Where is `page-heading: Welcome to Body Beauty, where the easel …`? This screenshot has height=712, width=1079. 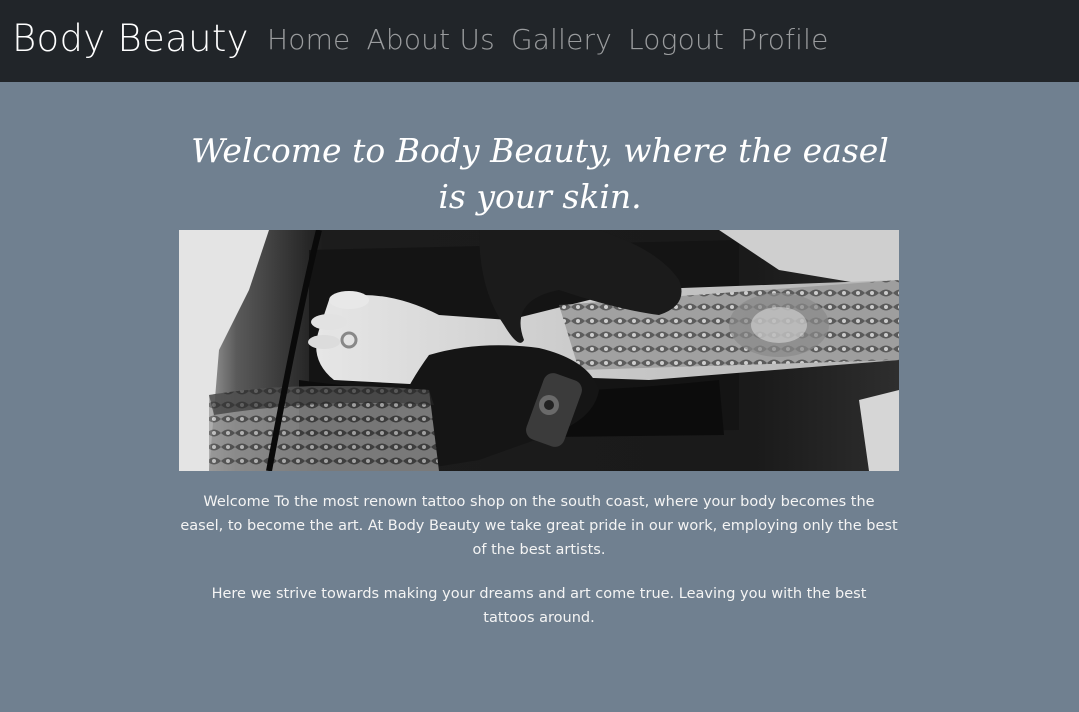 page-heading: Welcome to Body Beauty, where the easel … is located at coordinates (540, 173).